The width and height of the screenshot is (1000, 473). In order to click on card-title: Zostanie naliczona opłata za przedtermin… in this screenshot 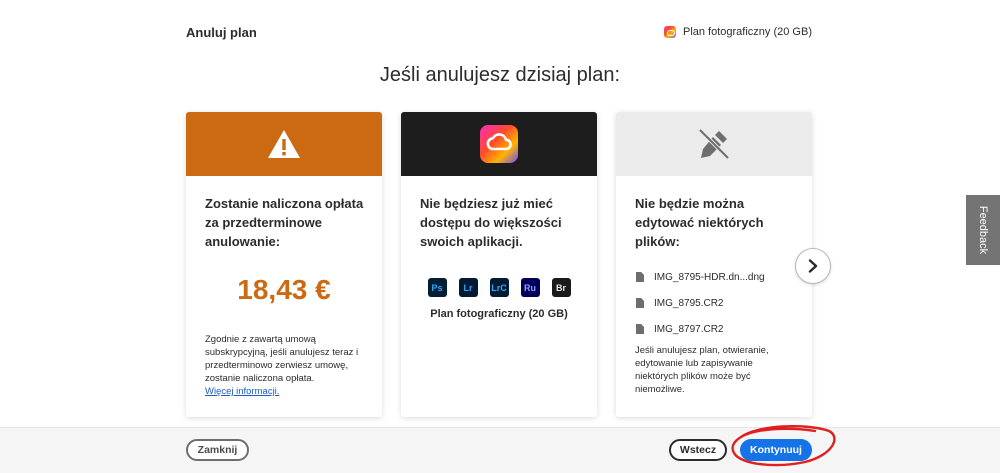, I will do `click(284, 222)`.